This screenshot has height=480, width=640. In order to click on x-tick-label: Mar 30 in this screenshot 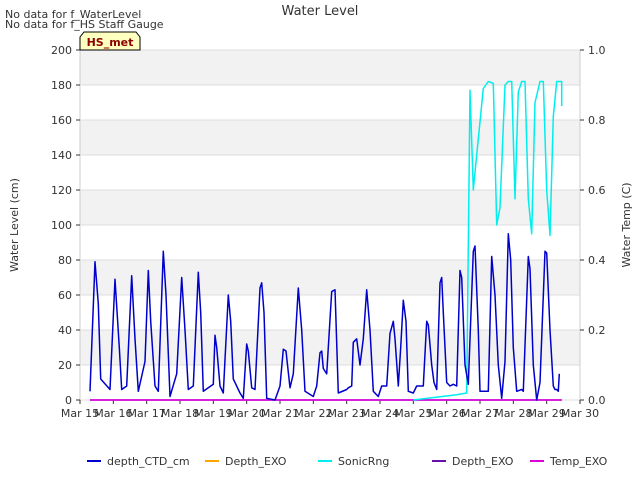, I will do `click(580, 413)`.